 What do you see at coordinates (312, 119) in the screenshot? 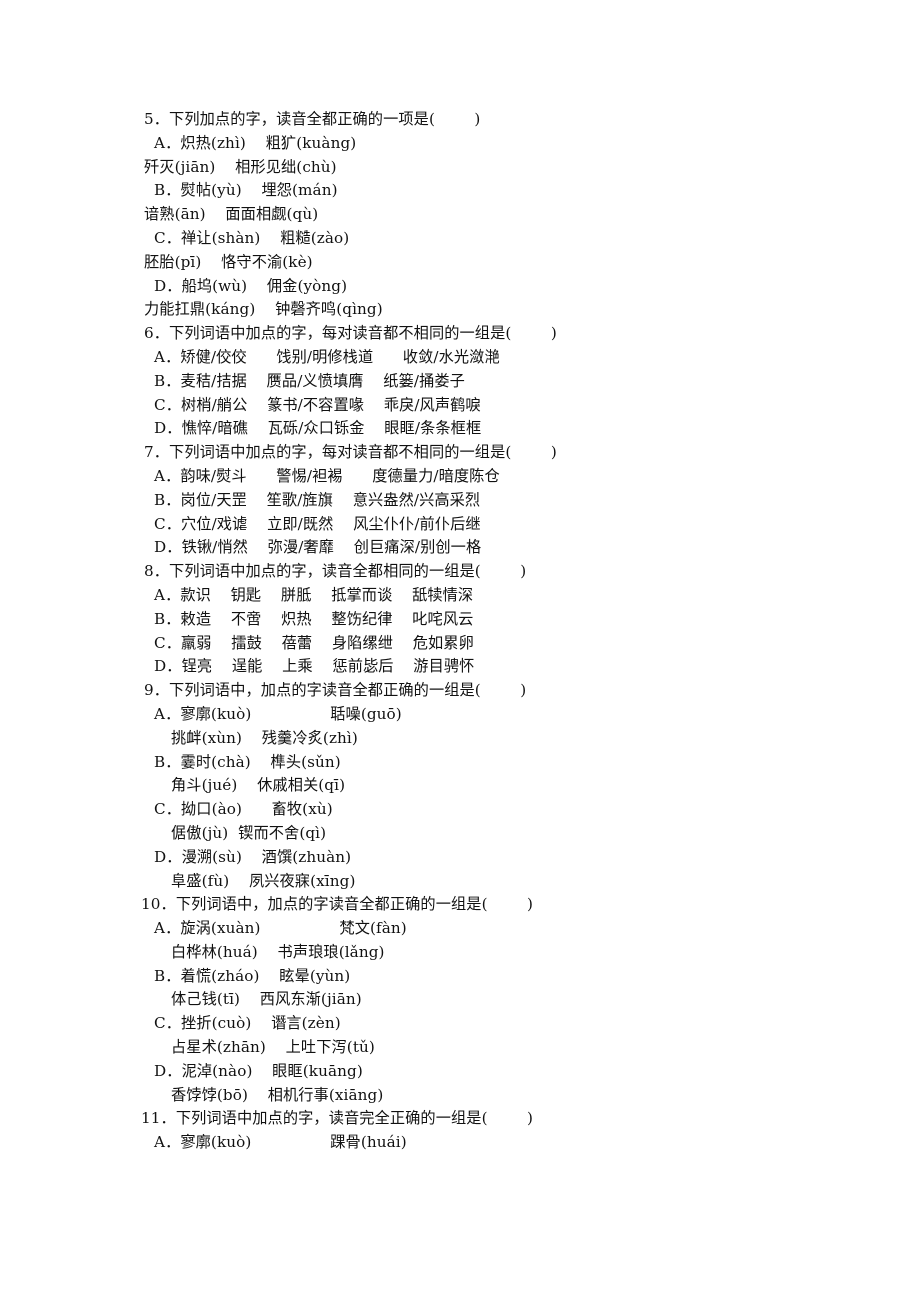
I see `question-stem: 5．下列加点的字，读音全都正确的一项是( )` at bounding box center [312, 119].